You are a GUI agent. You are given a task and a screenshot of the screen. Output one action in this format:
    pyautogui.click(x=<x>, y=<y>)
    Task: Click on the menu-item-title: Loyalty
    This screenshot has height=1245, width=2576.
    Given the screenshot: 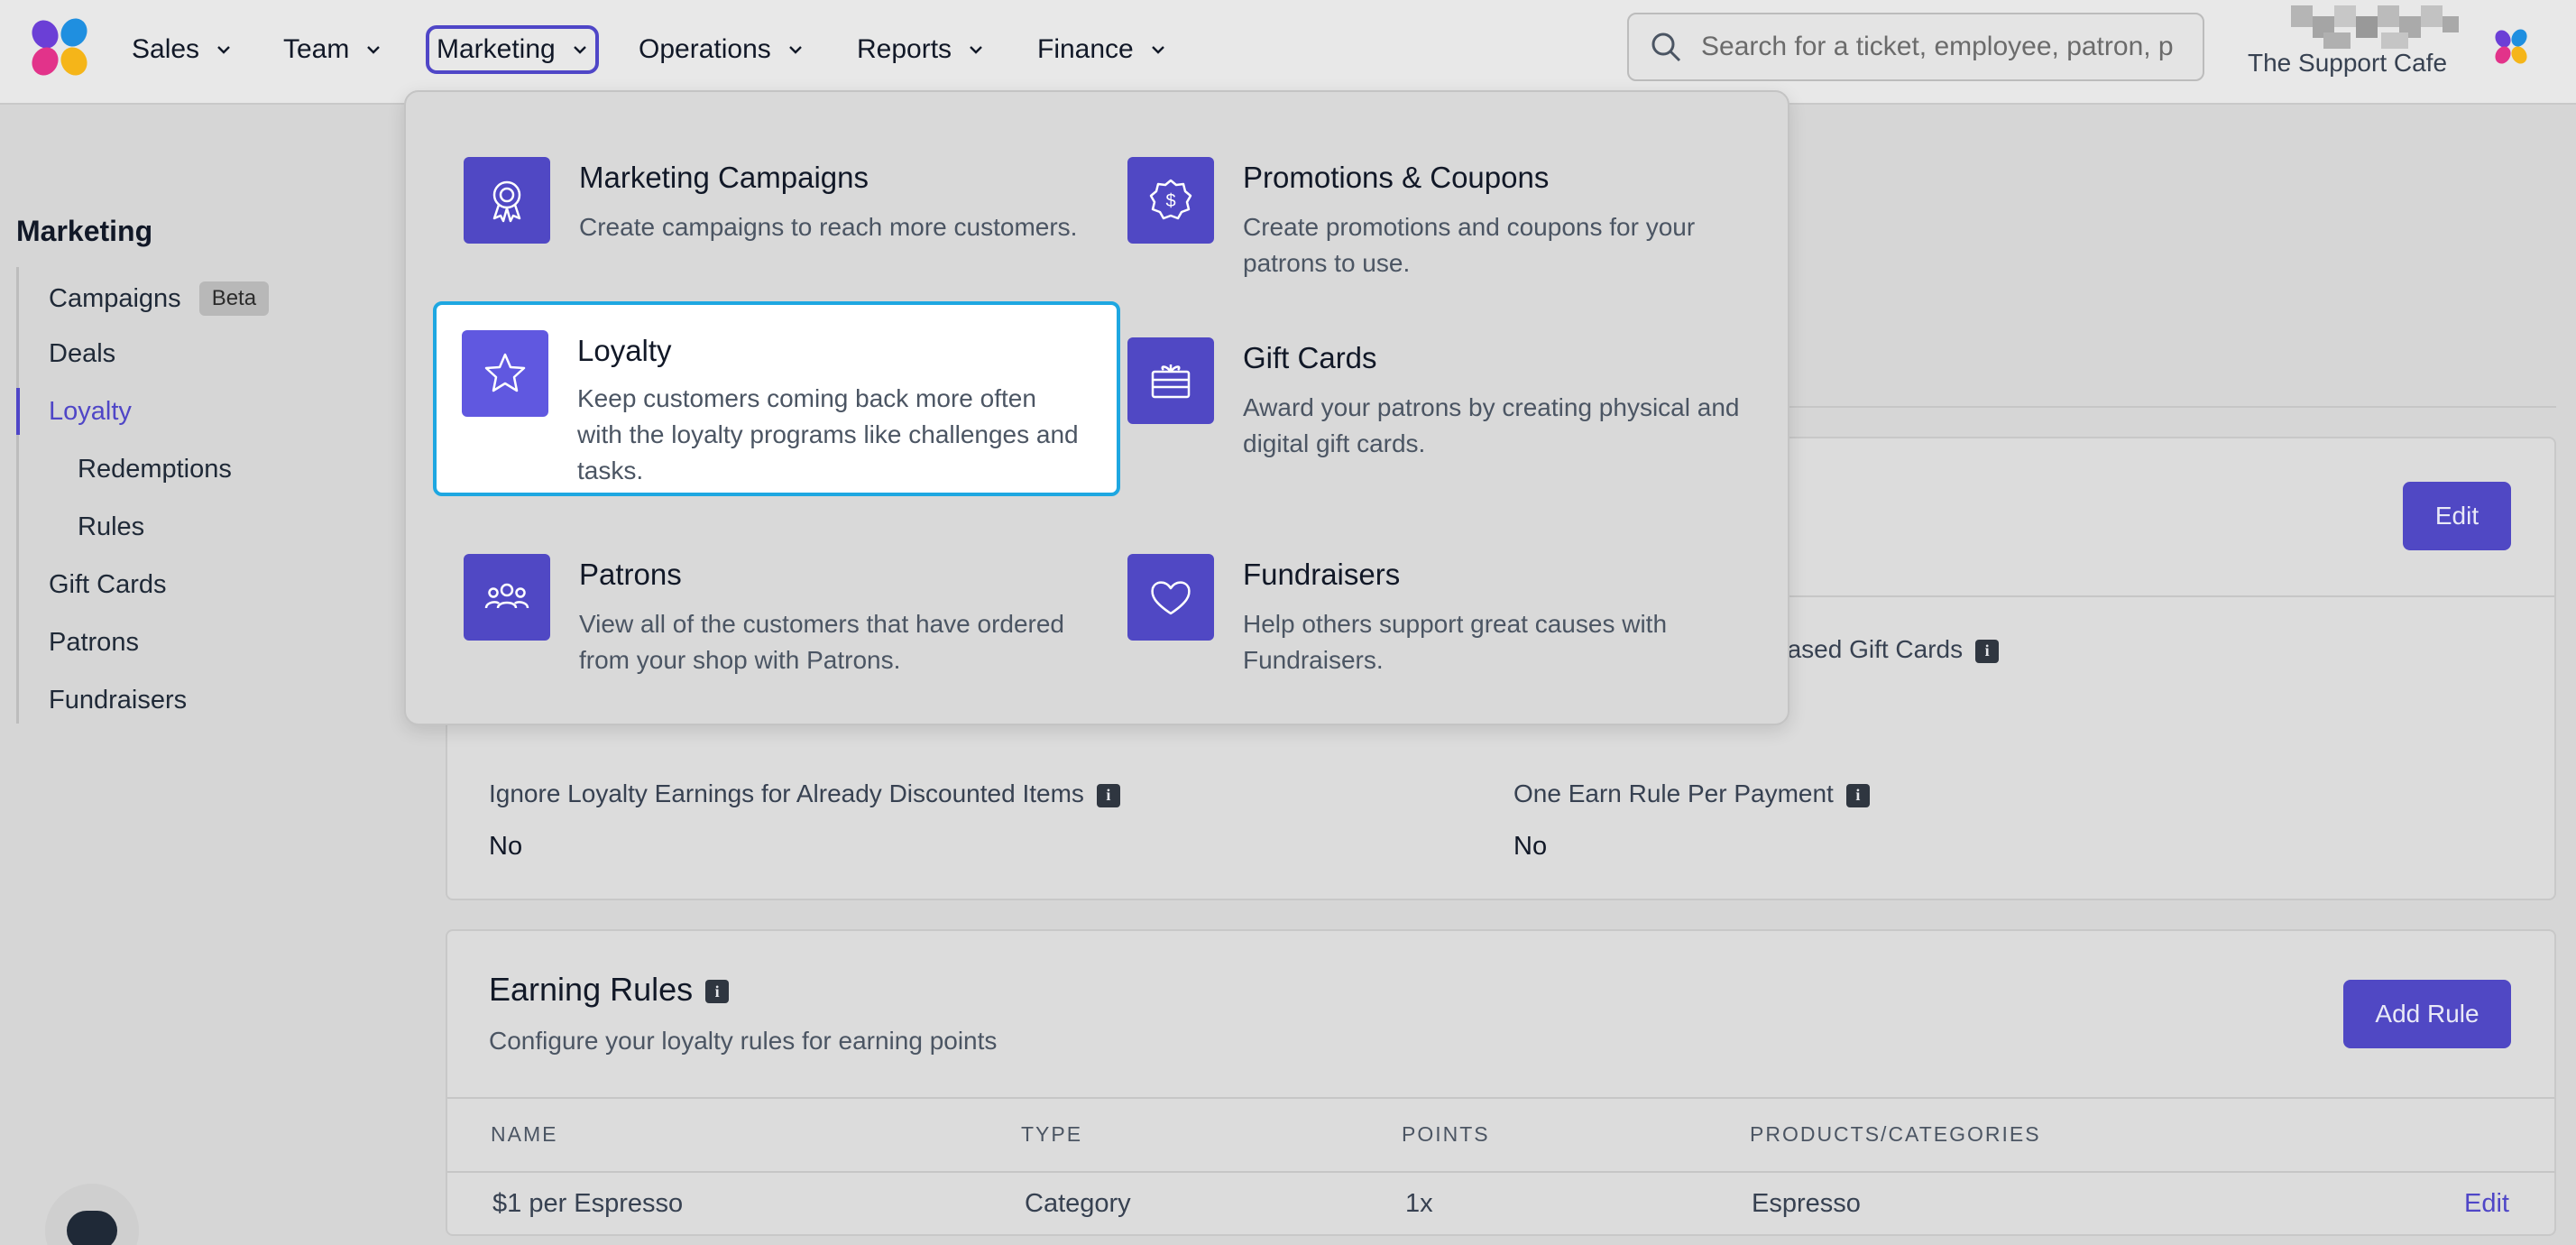 What is the action you would take?
    pyautogui.click(x=624, y=350)
    